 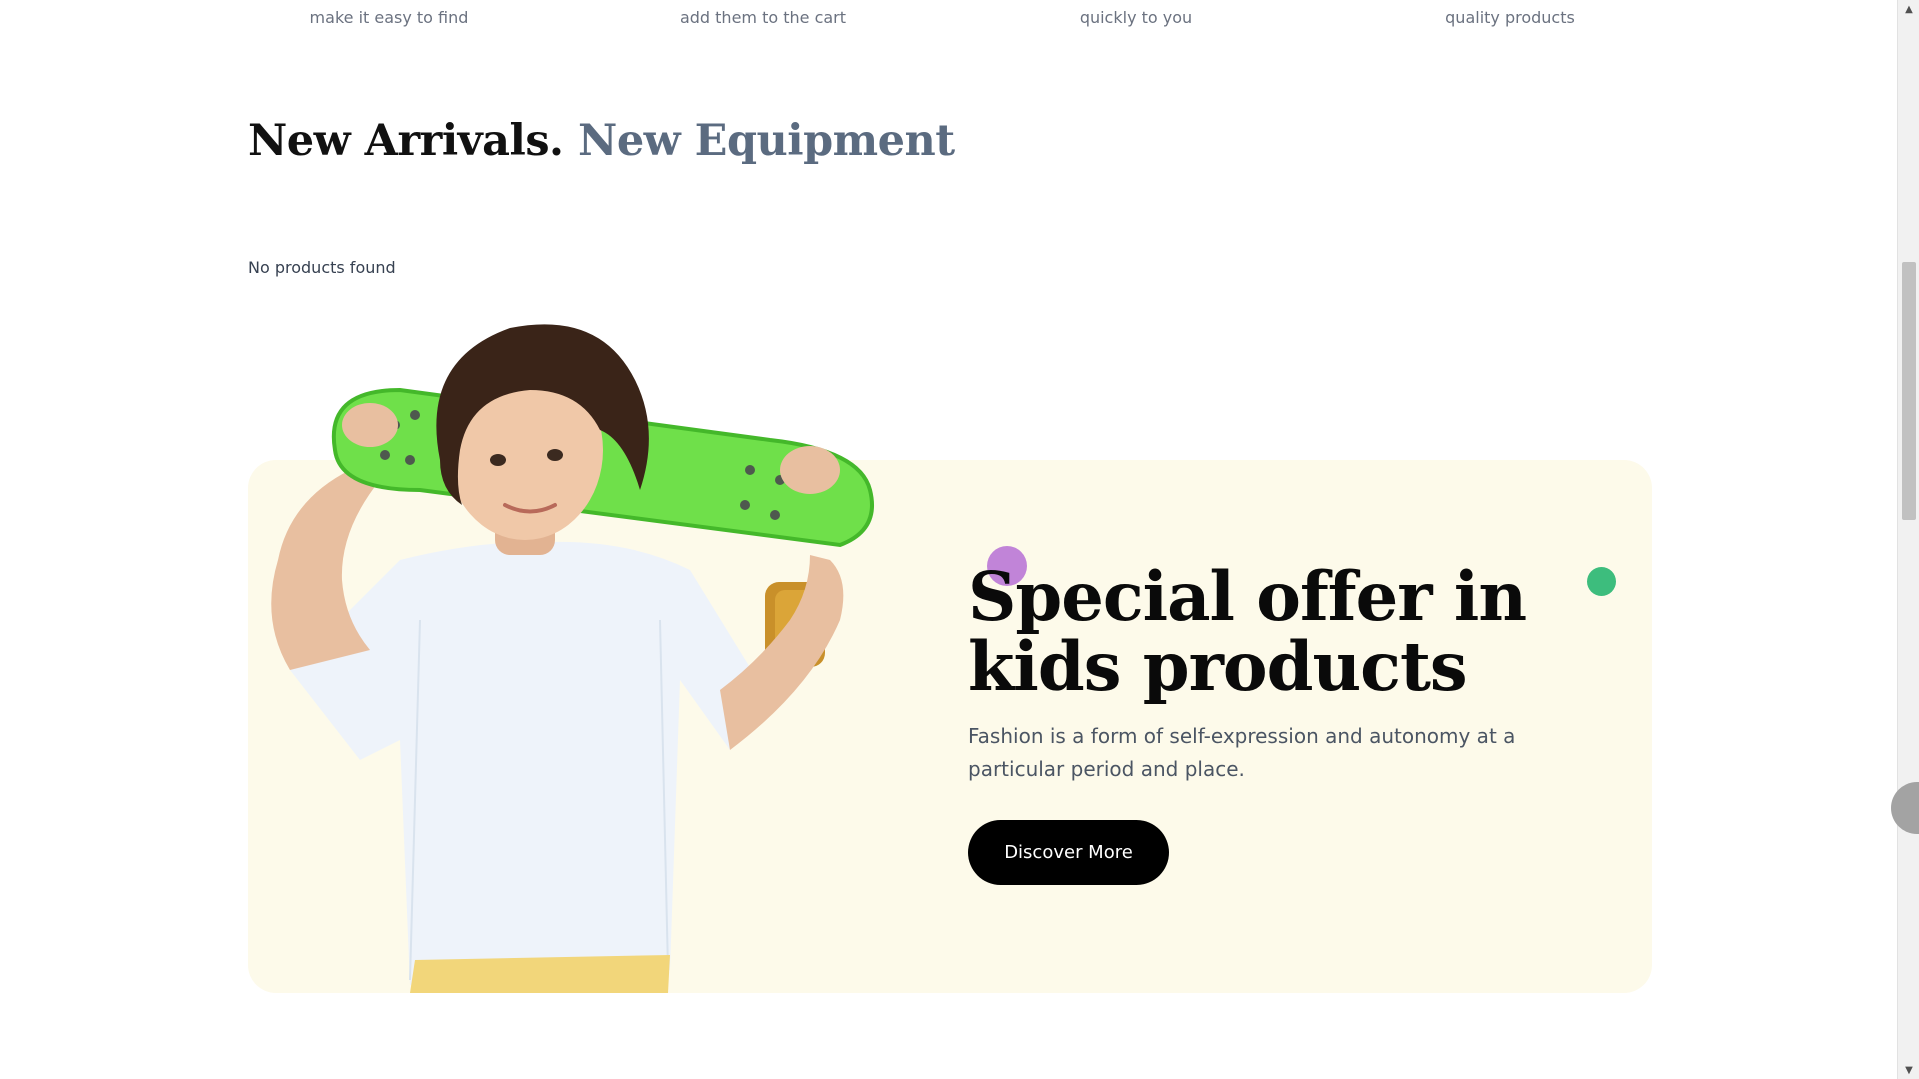 I want to click on heading-secondary: New Equipment, so click(x=766, y=141).